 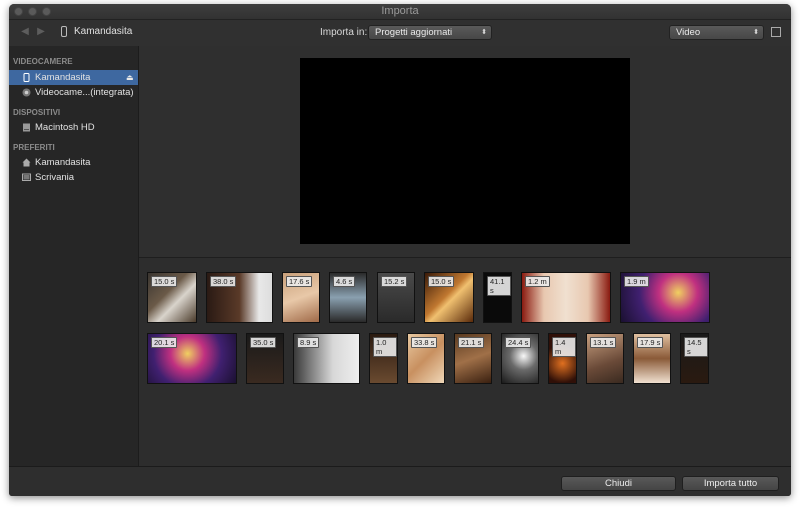 I want to click on sidebar-item-desktop: Scrivania, so click(x=73, y=177).